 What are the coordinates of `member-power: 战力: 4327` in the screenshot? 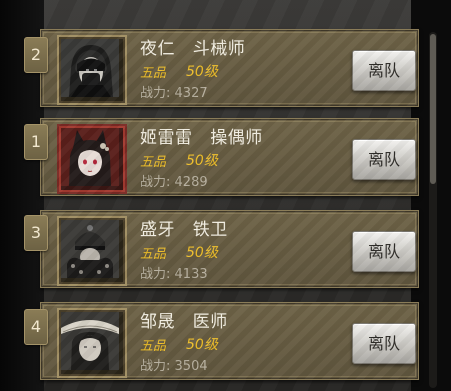 It's located at (174, 93).